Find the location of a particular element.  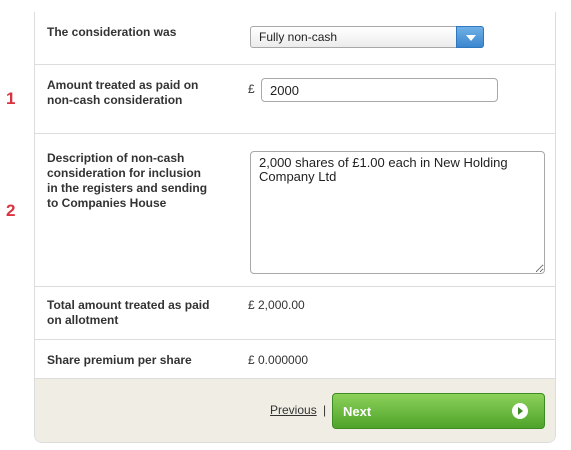

premium-row: Share premium per share £ 0.000000 is located at coordinates (295, 359).